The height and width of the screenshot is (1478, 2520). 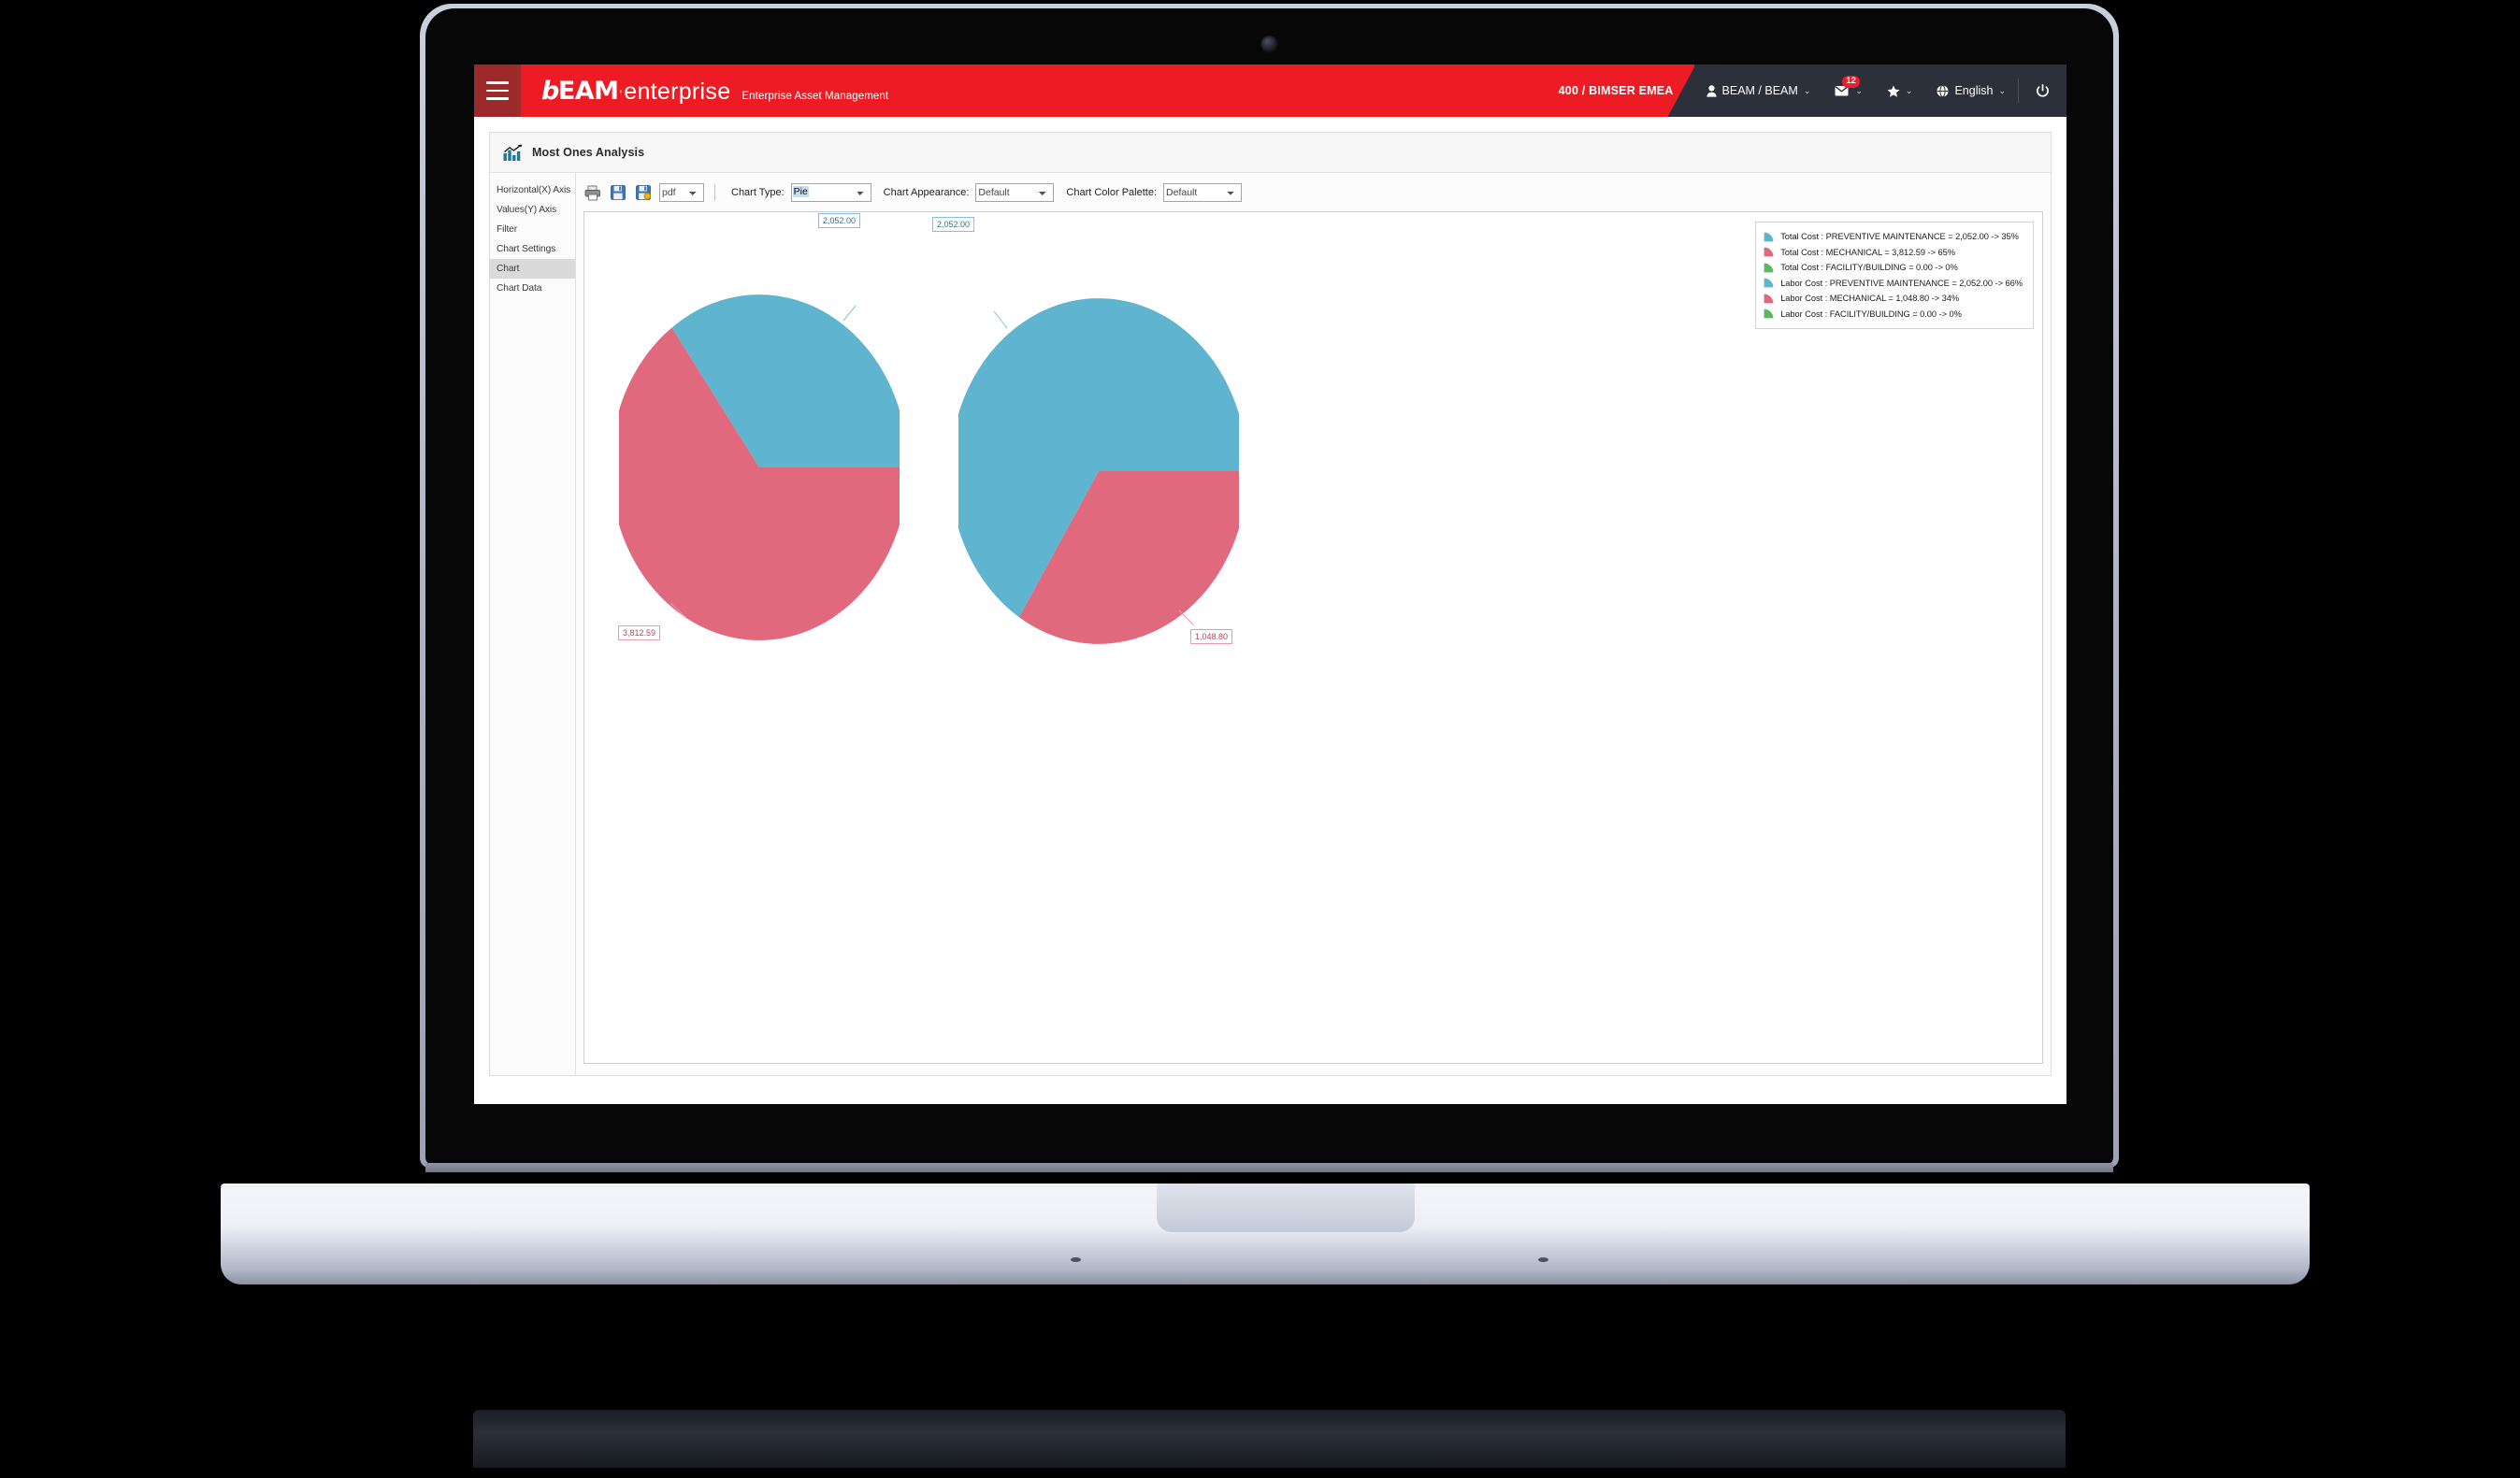 What do you see at coordinates (1286, 1208) in the screenshot?
I see `laptop-base-notch` at bounding box center [1286, 1208].